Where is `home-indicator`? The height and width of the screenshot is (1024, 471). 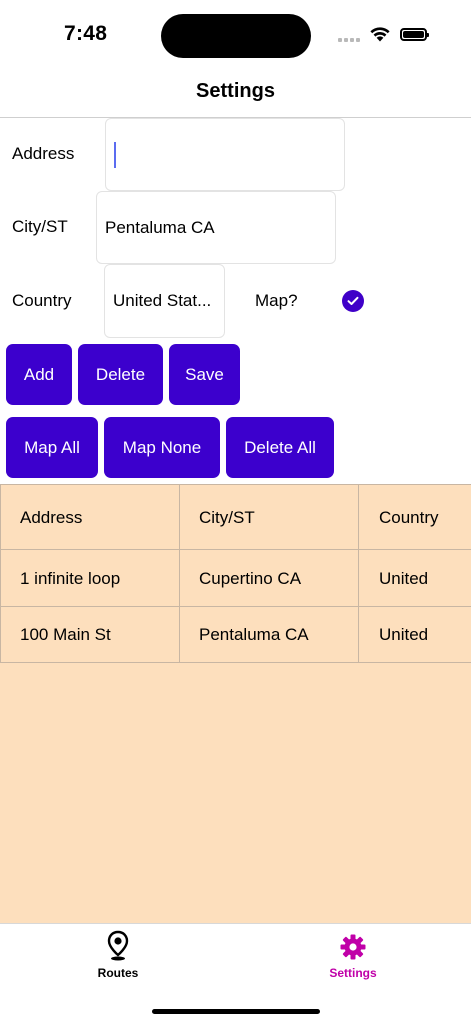 home-indicator is located at coordinates (236, 1011).